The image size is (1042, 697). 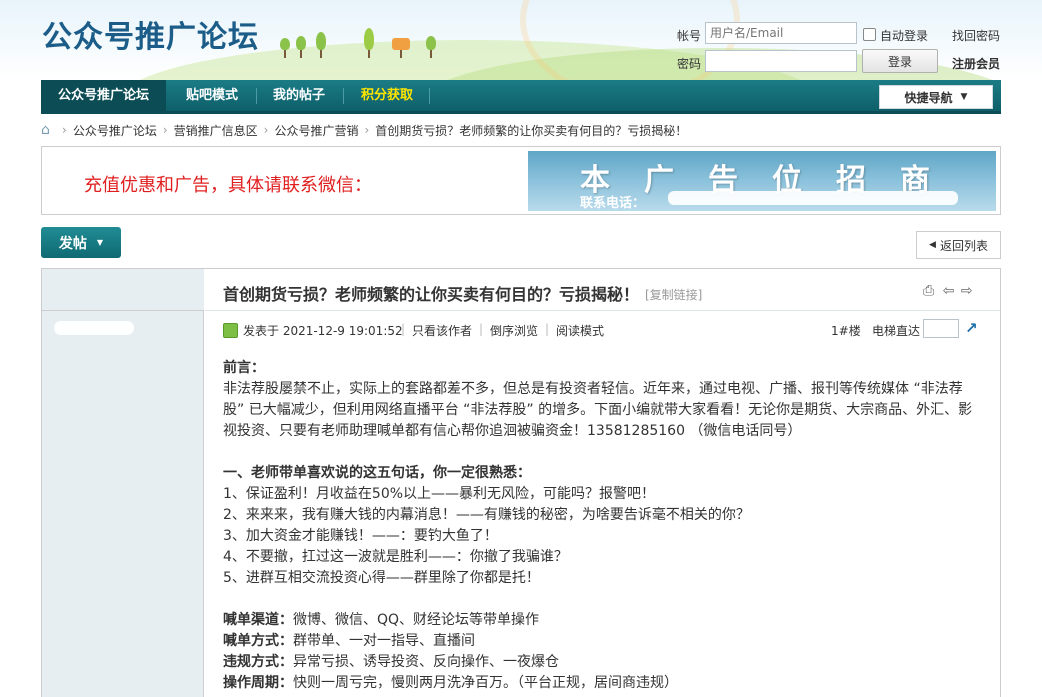 What do you see at coordinates (932, 245) in the screenshot?
I see `back-arrow-icon: ◀` at bounding box center [932, 245].